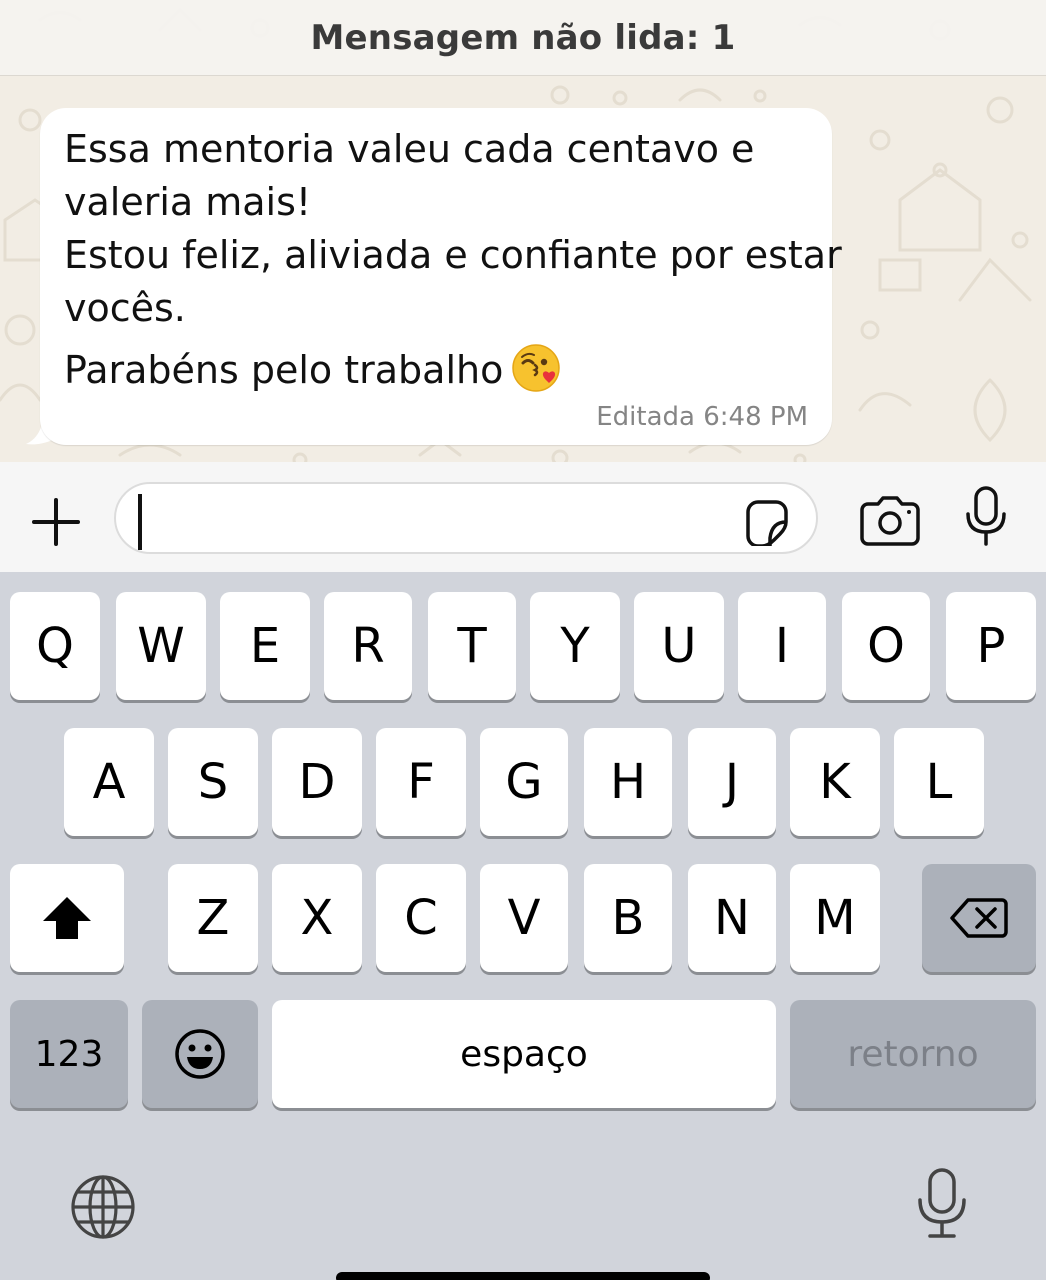 This screenshot has width=1046, height=1280. Describe the element at coordinates (188, 202) in the screenshot. I see `message-text-line: valeria mais!` at that location.